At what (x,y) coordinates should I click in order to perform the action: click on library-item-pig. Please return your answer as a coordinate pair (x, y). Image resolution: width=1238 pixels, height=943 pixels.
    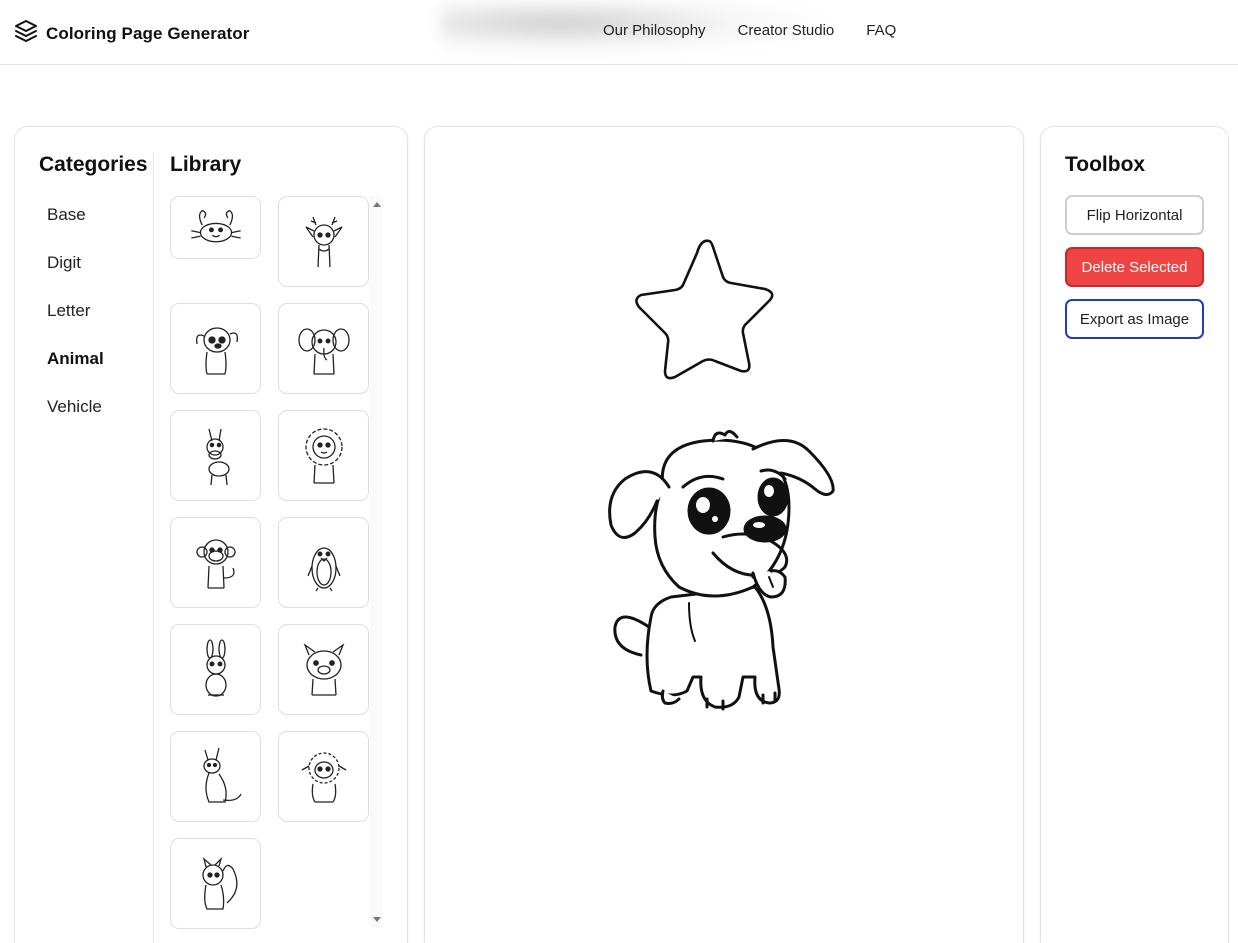
    Looking at the image, I should click on (323, 669).